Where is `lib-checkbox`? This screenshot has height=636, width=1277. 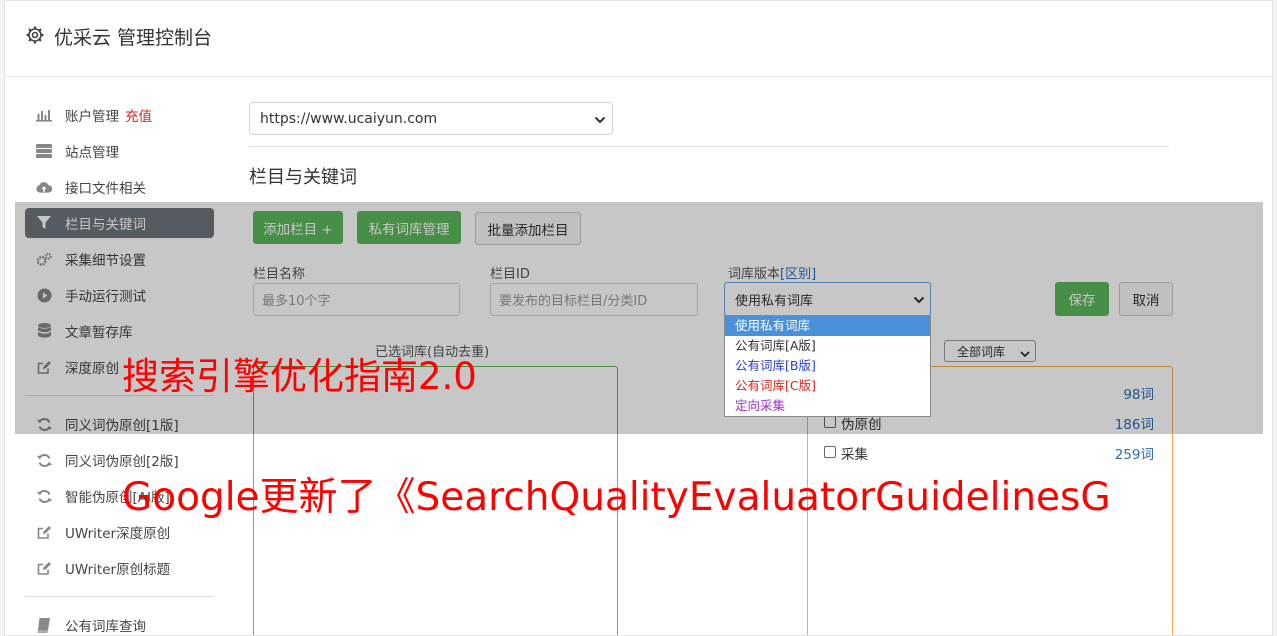 lib-checkbox is located at coordinates (830, 452).